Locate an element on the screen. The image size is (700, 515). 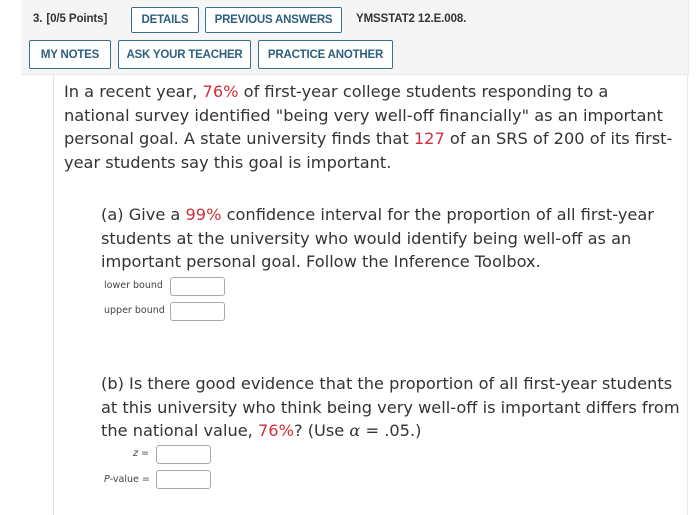
lower-bound-input is located at coordinates (197, 286).